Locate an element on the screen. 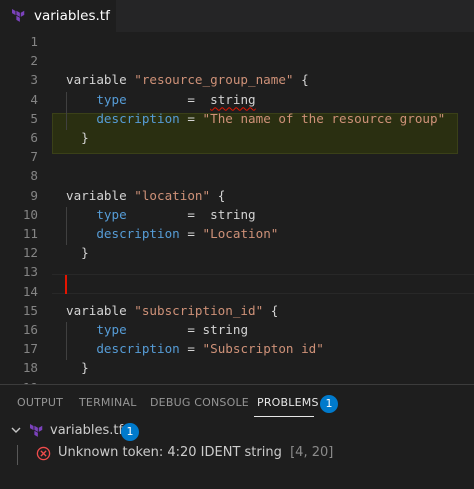 The height and width of the screenshot is (489, 474). tab-terminal: TERMINAL is located at coordinates (108, 402).